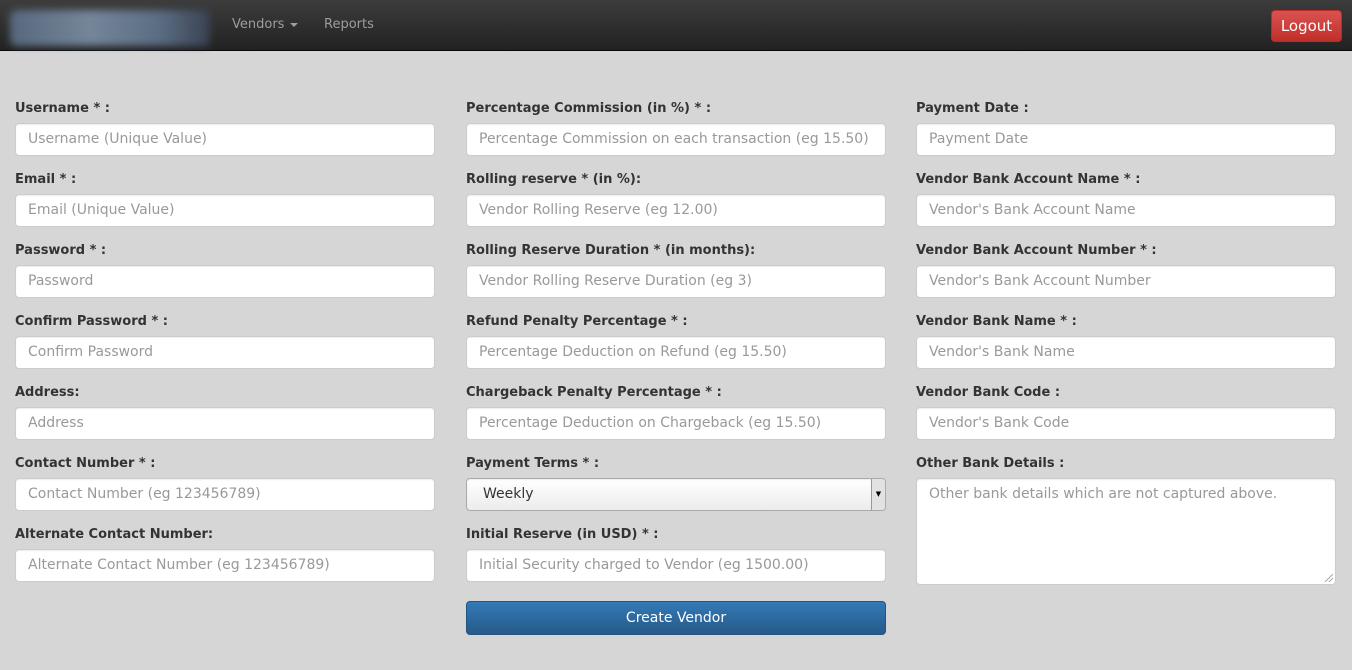 The height and width of the screenshot is (670, 1352). Describe the element at coordinates (990, 463) in the screenshot. I see `other-details-label: Other Bank Details :` at that location.